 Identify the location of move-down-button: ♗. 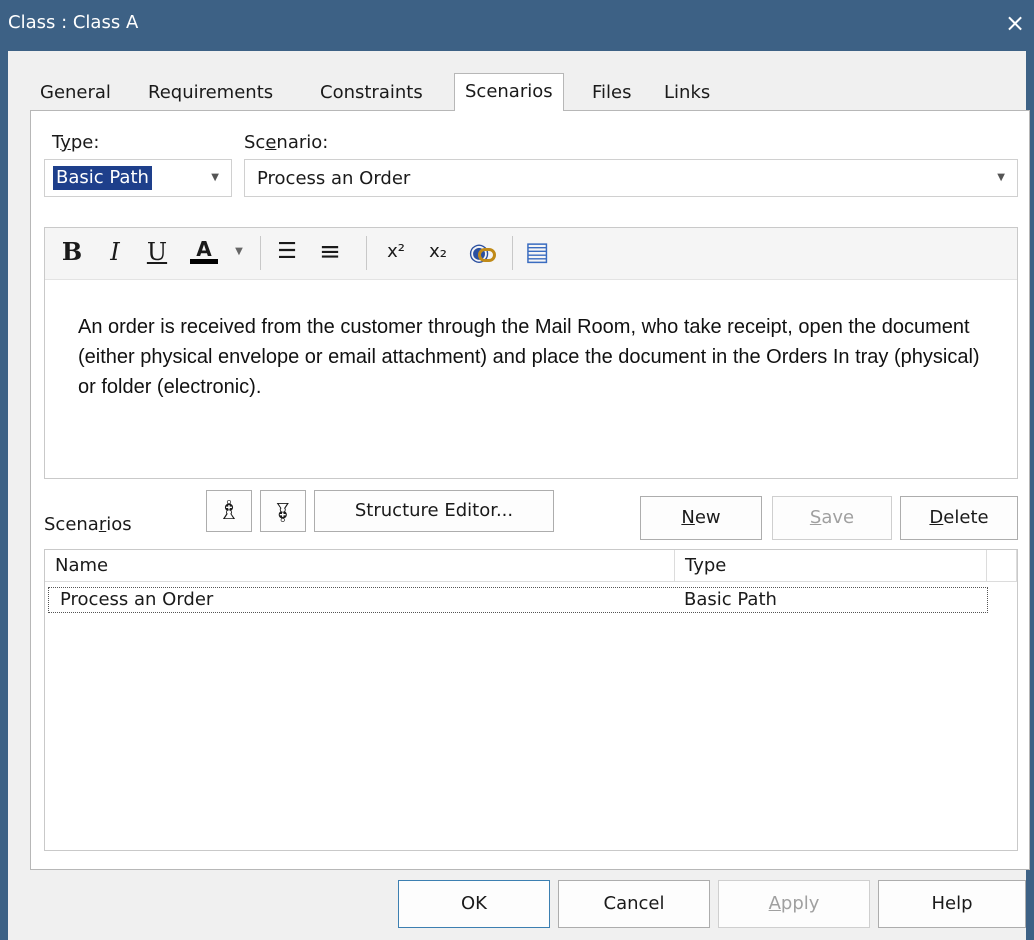
(283, 511).